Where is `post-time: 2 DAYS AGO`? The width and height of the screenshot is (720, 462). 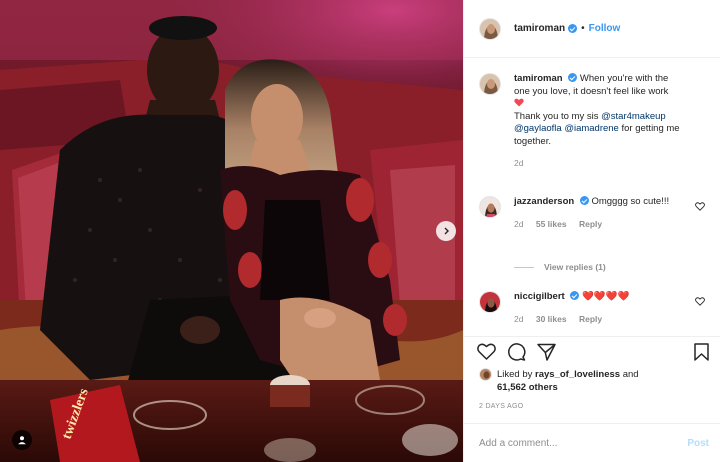 post-time: 2 DAYS AGO is located at coordinates (501, 406).